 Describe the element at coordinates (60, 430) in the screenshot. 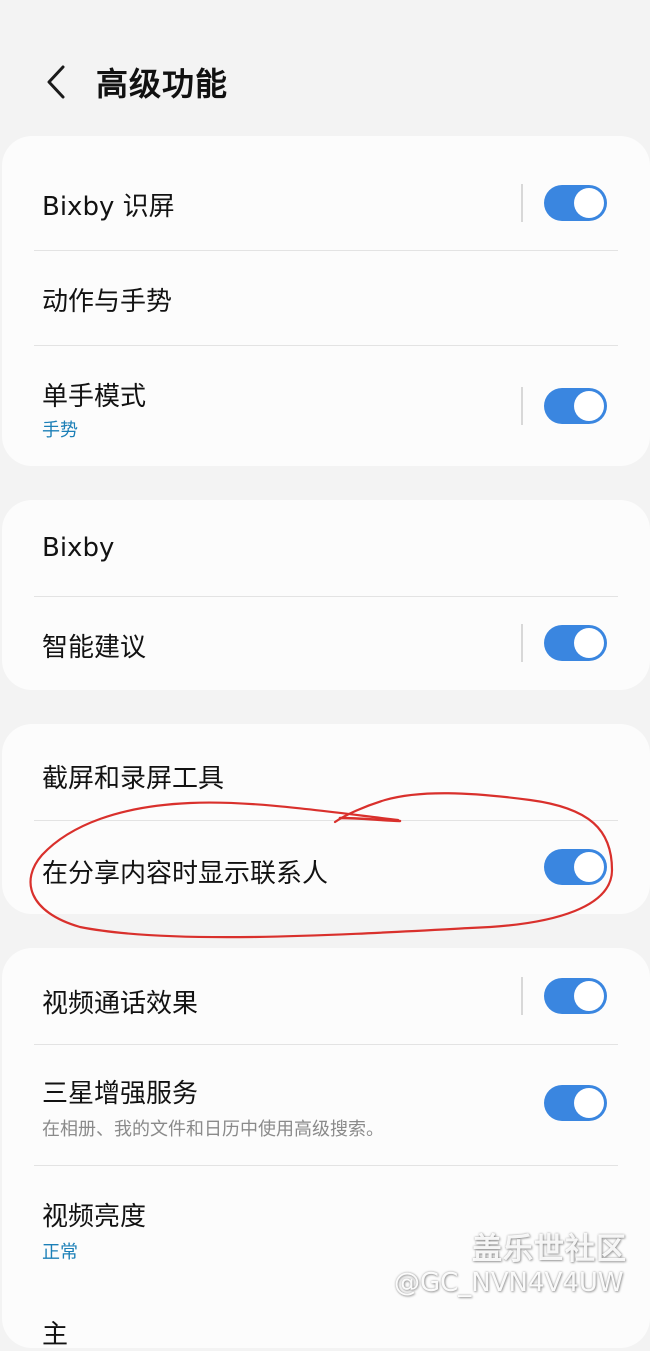

I see `setting-subtitle: 手势` at that location.